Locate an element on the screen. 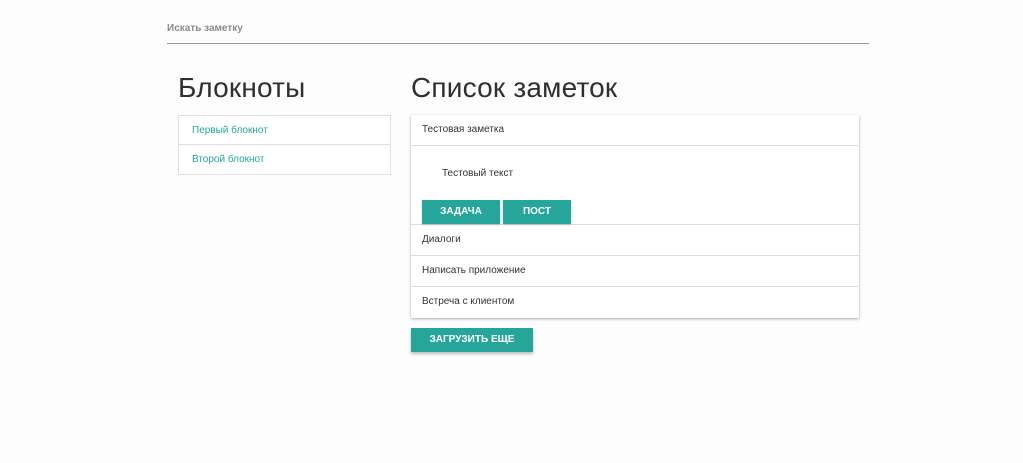 The width and height of the screenshot is (1023, 463). notebooks-title: Блокноты is located at coordinates (242, 87).